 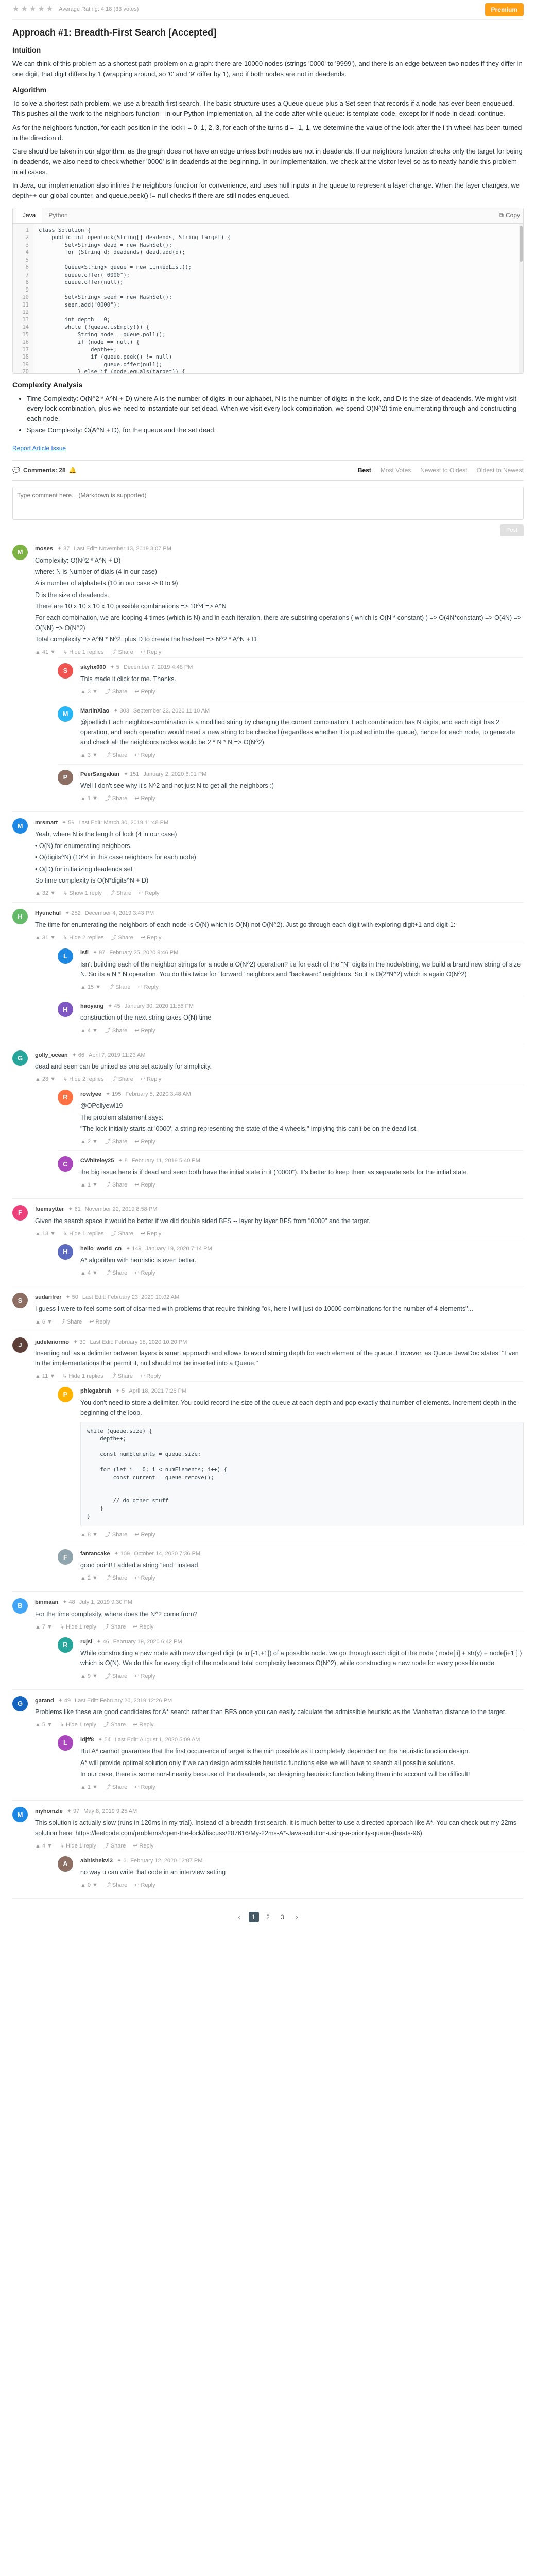 What do you see at coordinates (47, 823) in the screenshot?
I see `username: mrsmart` at bounding box center [47, 823].